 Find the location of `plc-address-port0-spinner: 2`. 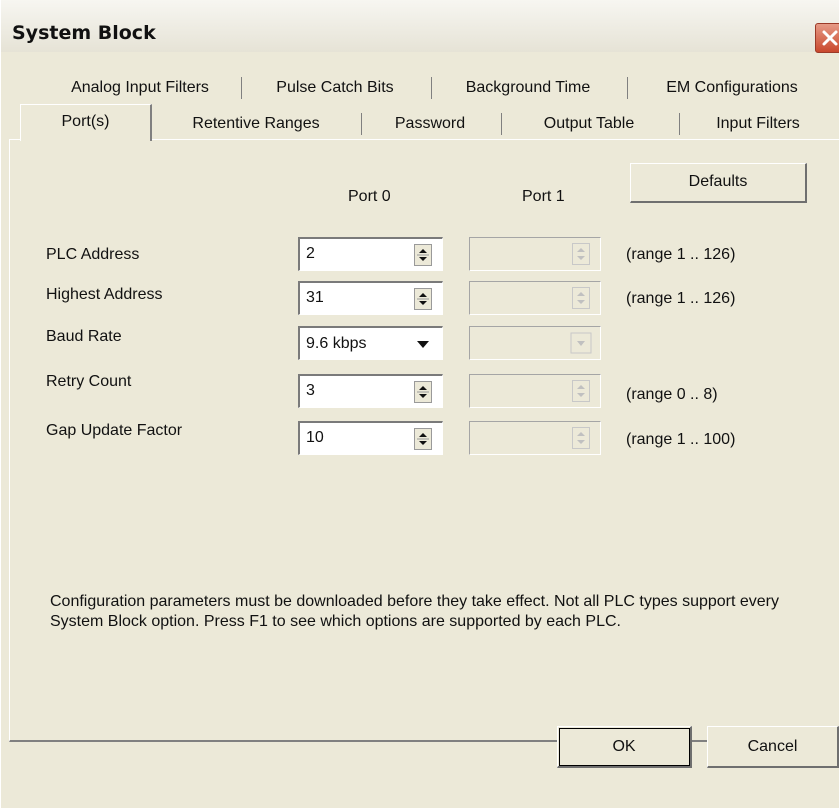

plc-address-port0-spinner: 2 is located at coordinates (370, 254).